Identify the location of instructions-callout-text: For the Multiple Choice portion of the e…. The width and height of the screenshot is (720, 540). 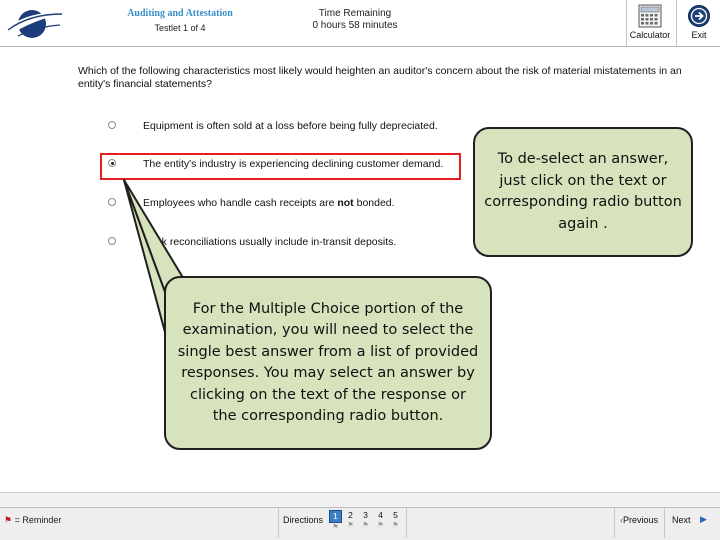
(328, 362).